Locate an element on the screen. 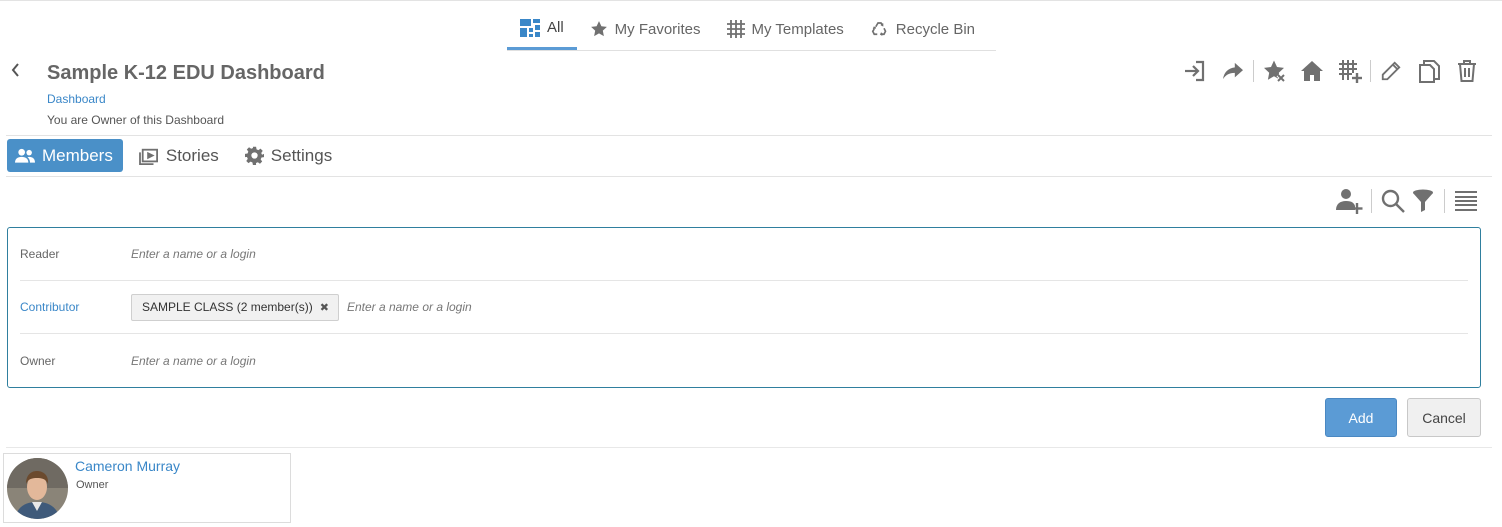 The image size is (1502, 527). header-divider is located at coordinates (749, 135).